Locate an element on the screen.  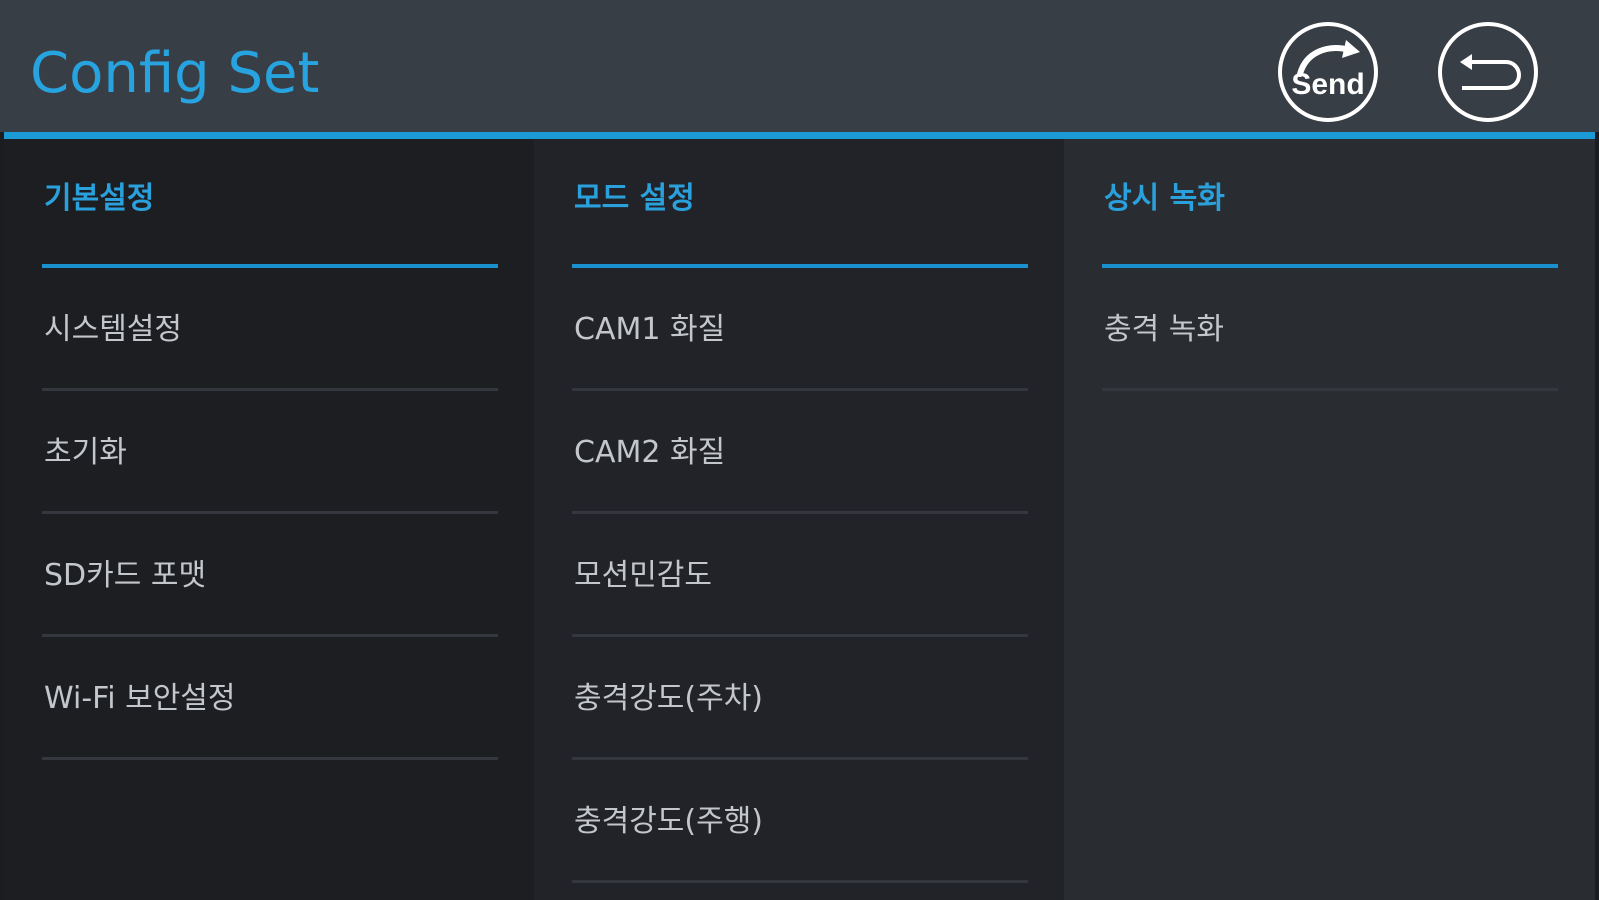
send-button: Send is located at coordinates (1328, 72).